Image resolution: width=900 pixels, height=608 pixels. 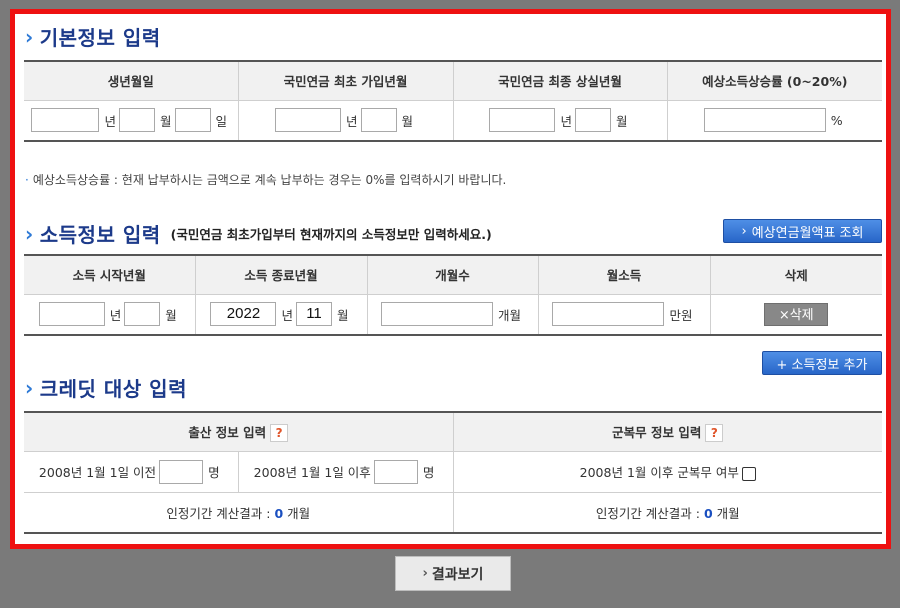 What do you see at coordinates (593, 120) in the screenshot?
I see `last-loss-month-input` at bounding box center [593, 120].